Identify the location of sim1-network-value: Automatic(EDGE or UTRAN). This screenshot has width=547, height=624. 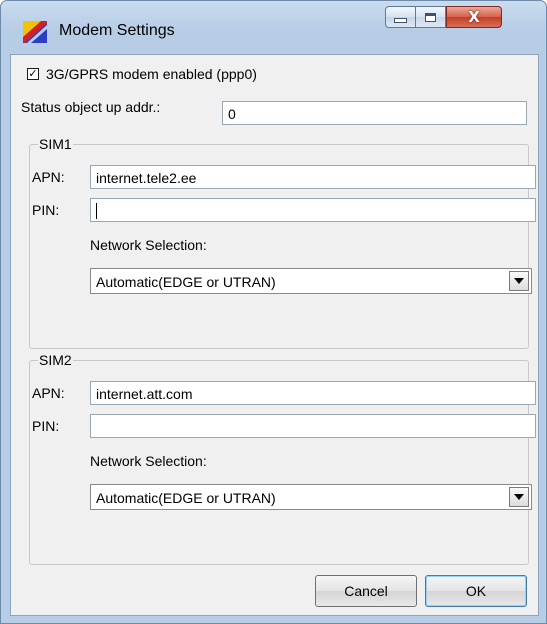
(186, 282).